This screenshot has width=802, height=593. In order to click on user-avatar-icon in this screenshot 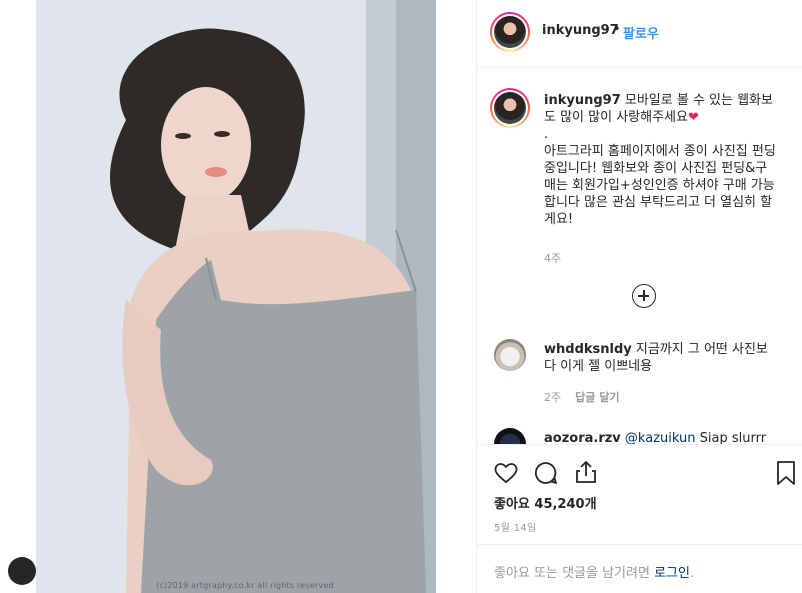, I will do `click(22, 571)`.